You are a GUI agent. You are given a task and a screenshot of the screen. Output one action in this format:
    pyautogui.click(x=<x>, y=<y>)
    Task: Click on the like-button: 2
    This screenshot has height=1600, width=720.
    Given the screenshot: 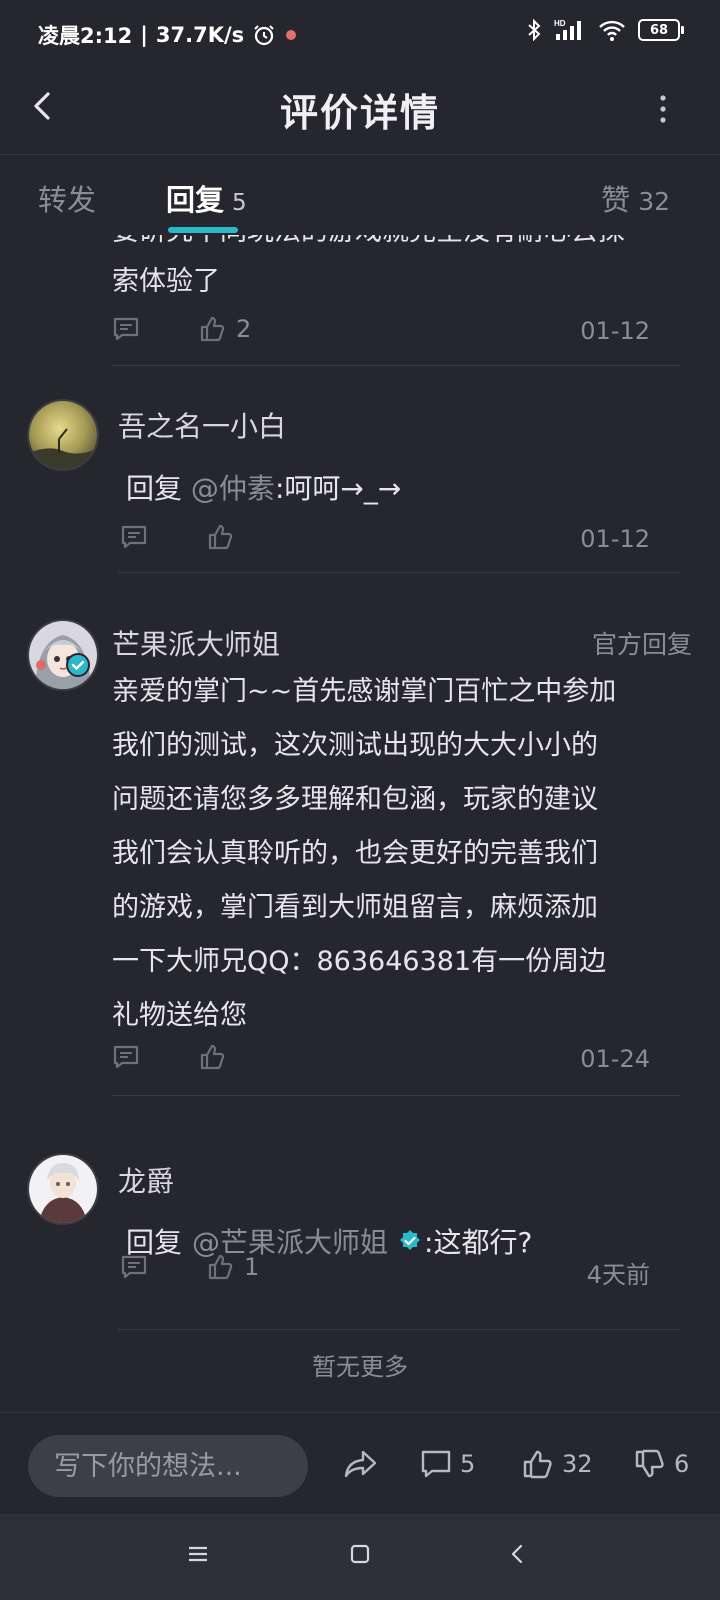 What is the action you would take?
    pyautogui.click(x=224, y=329)
    